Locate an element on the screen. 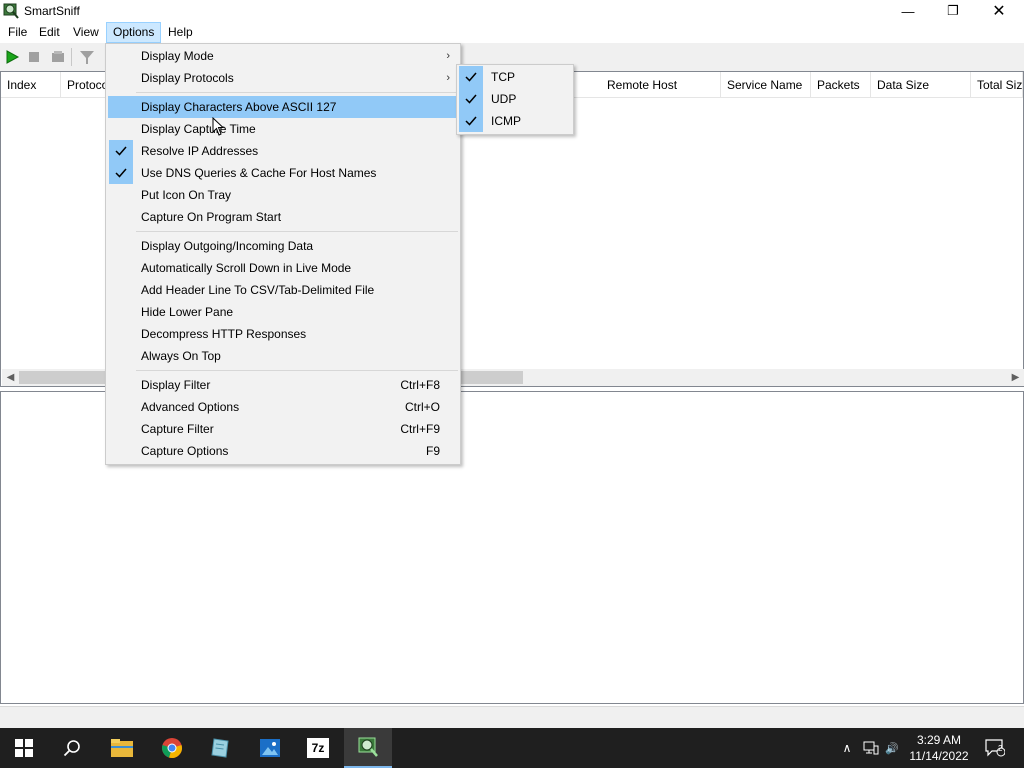 The height and width of the screenshot is (768, 1024). chevron-up-icon: ∧ is located at coordinates (847, 748).